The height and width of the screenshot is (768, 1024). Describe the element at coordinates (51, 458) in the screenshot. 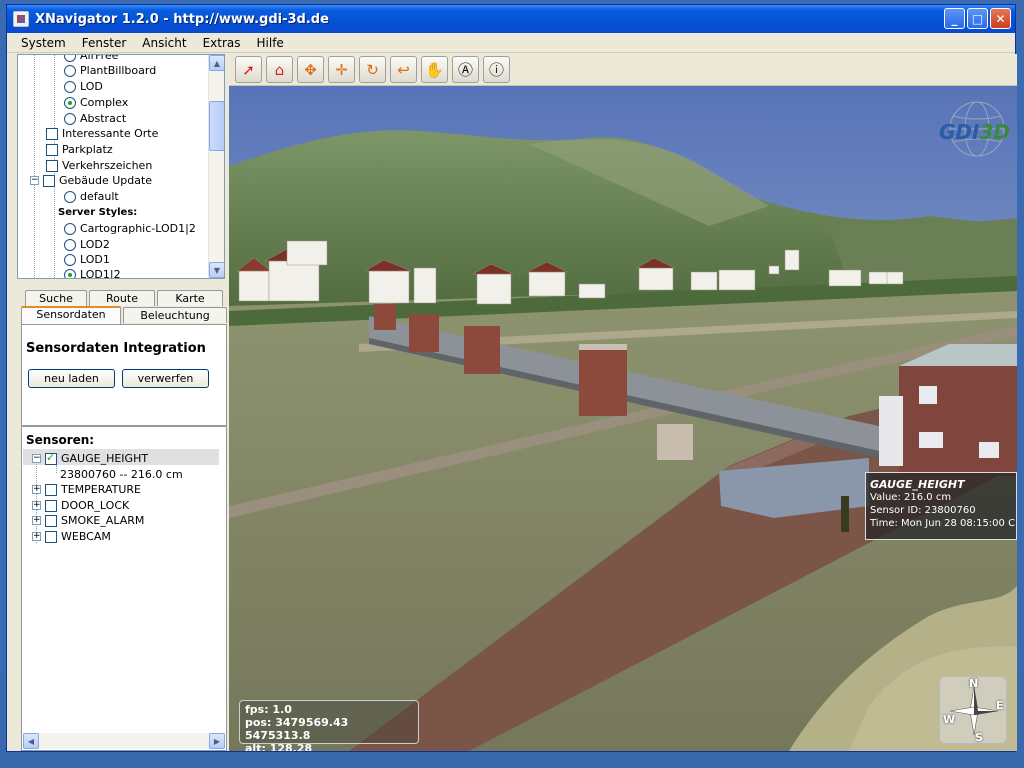

I see `checkbox-checked` at that location.